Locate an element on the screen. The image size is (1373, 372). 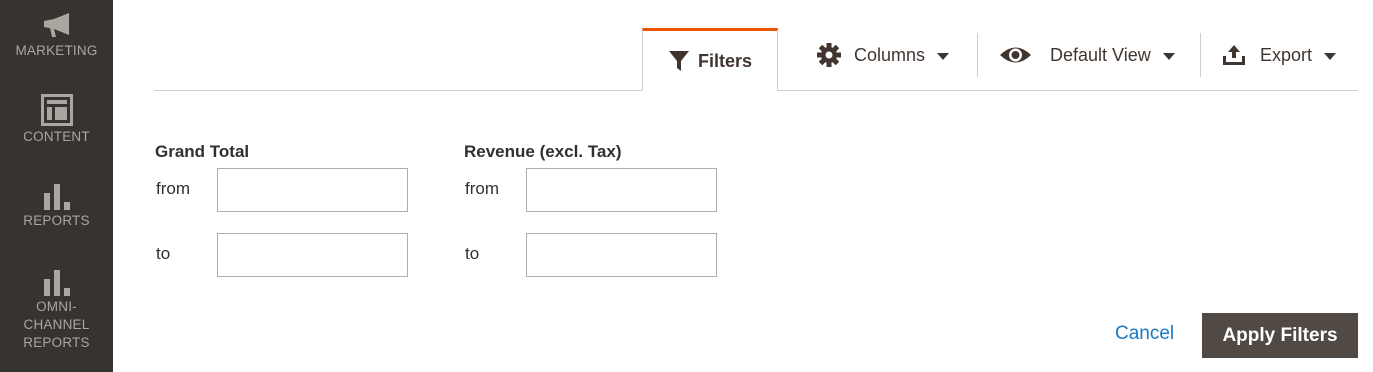
sidebar-item-content: CONTENT is located at coordinates (56, 120).